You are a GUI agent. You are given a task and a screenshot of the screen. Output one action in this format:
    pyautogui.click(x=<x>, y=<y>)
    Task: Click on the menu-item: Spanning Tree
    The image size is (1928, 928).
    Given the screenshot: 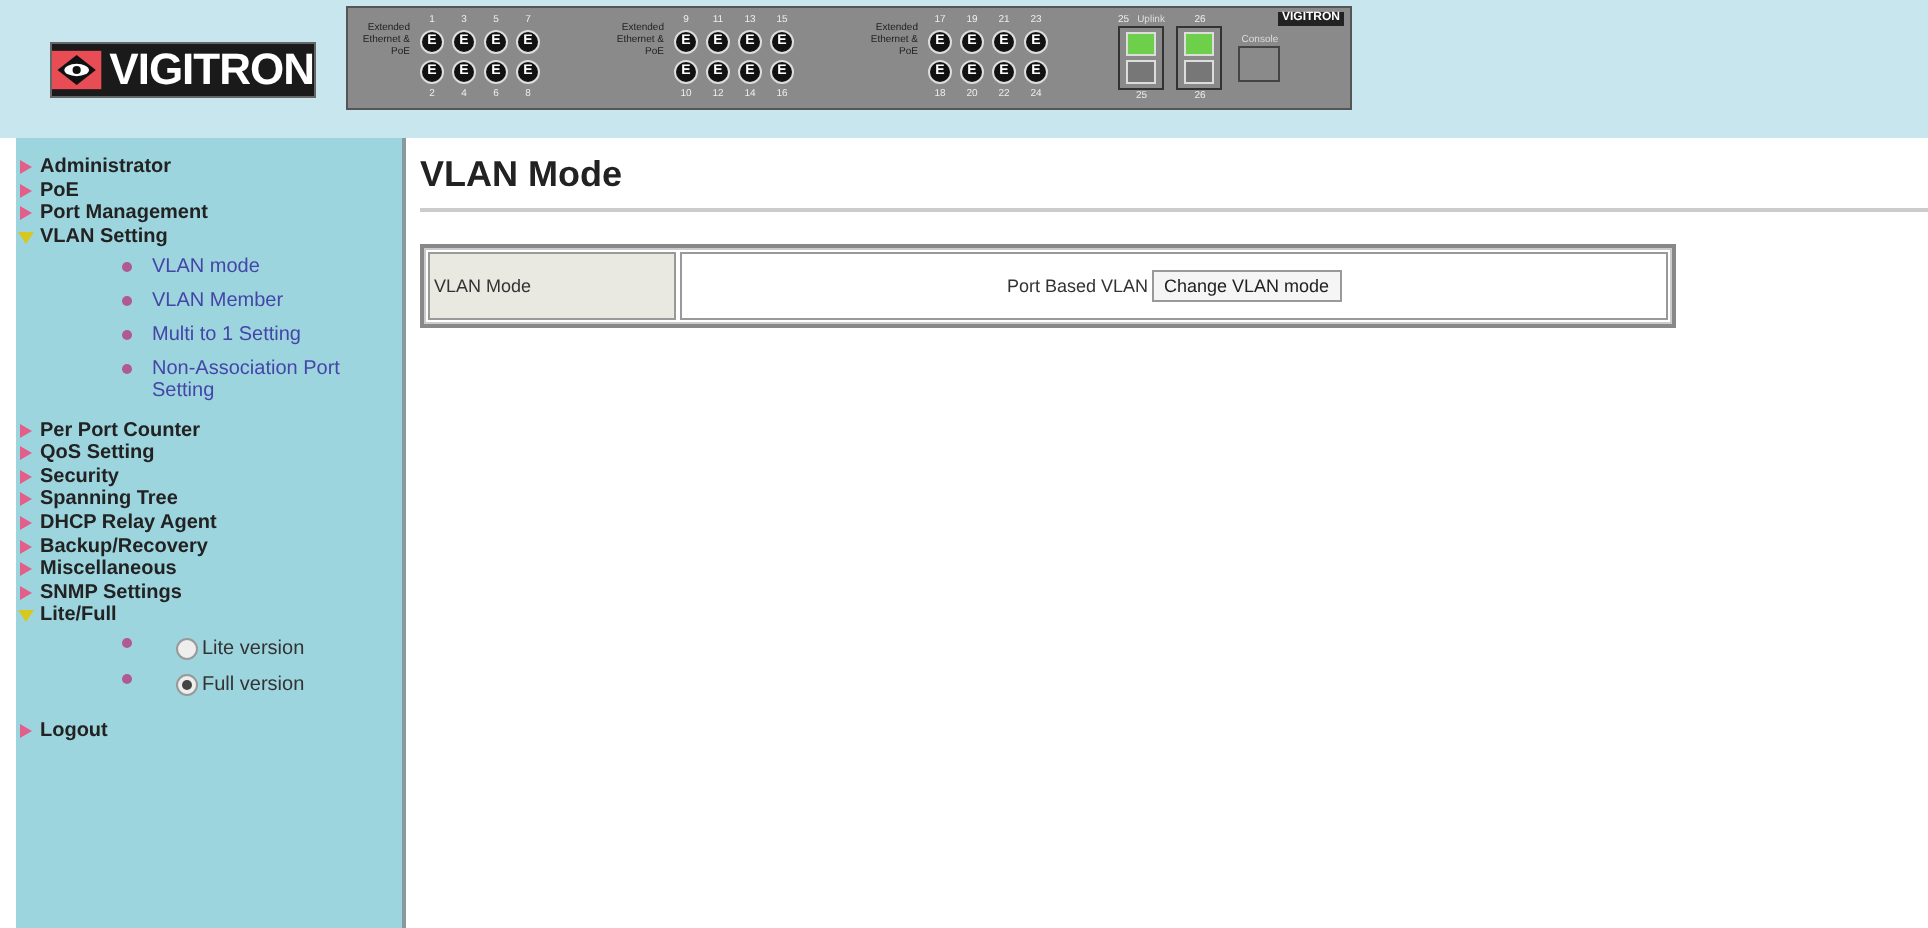 What is the action you would take?
    pyautogui.click(x=97, y=500)
    